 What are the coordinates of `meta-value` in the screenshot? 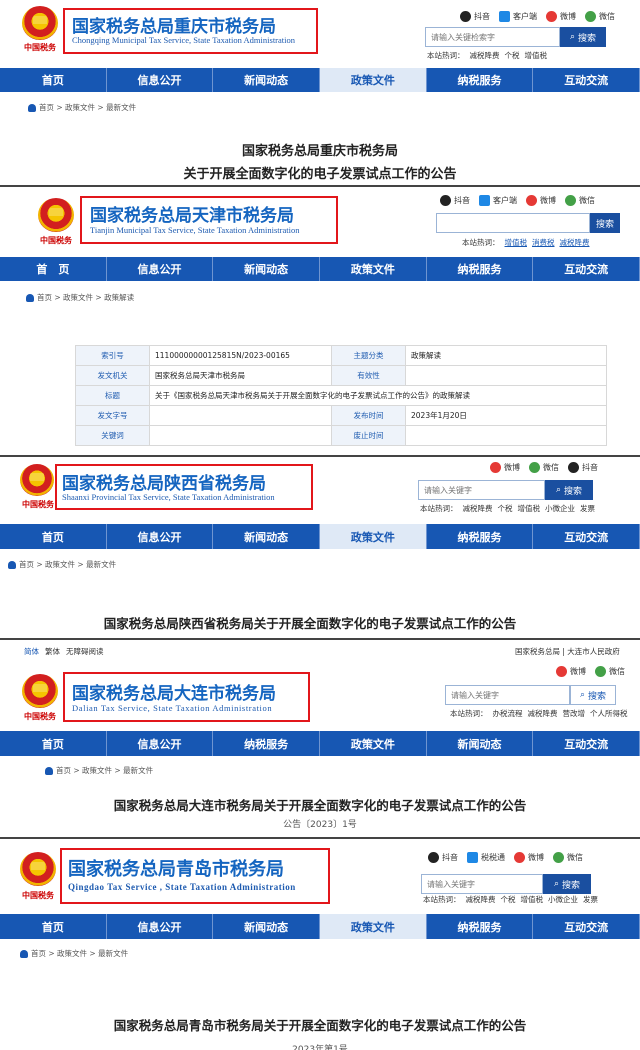 It's located at (506, 375).